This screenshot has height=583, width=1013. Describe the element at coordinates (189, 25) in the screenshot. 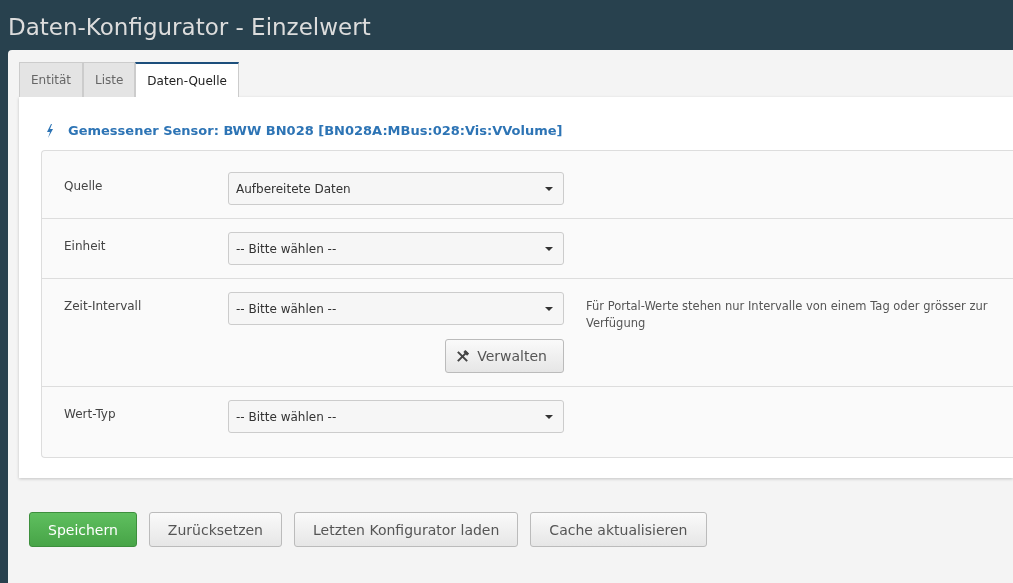

I see `dialog-title: Daten-Konfigurator - Einzelwert` at that location.